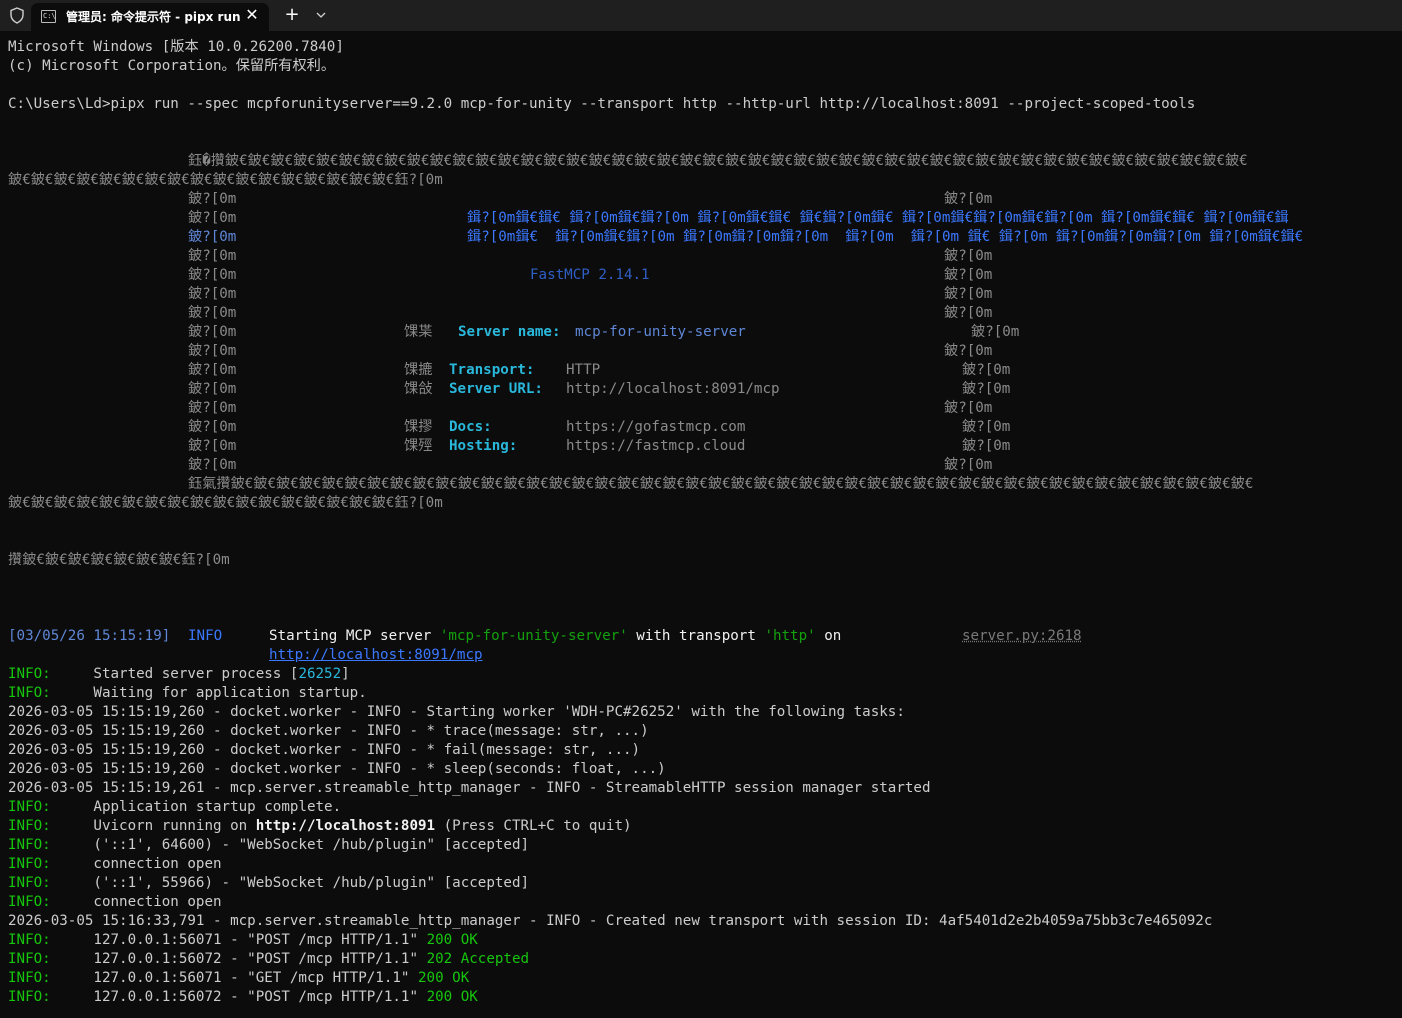  I want to click on server-url-link: http://localhost:8091/mcp, so click(376, 655).